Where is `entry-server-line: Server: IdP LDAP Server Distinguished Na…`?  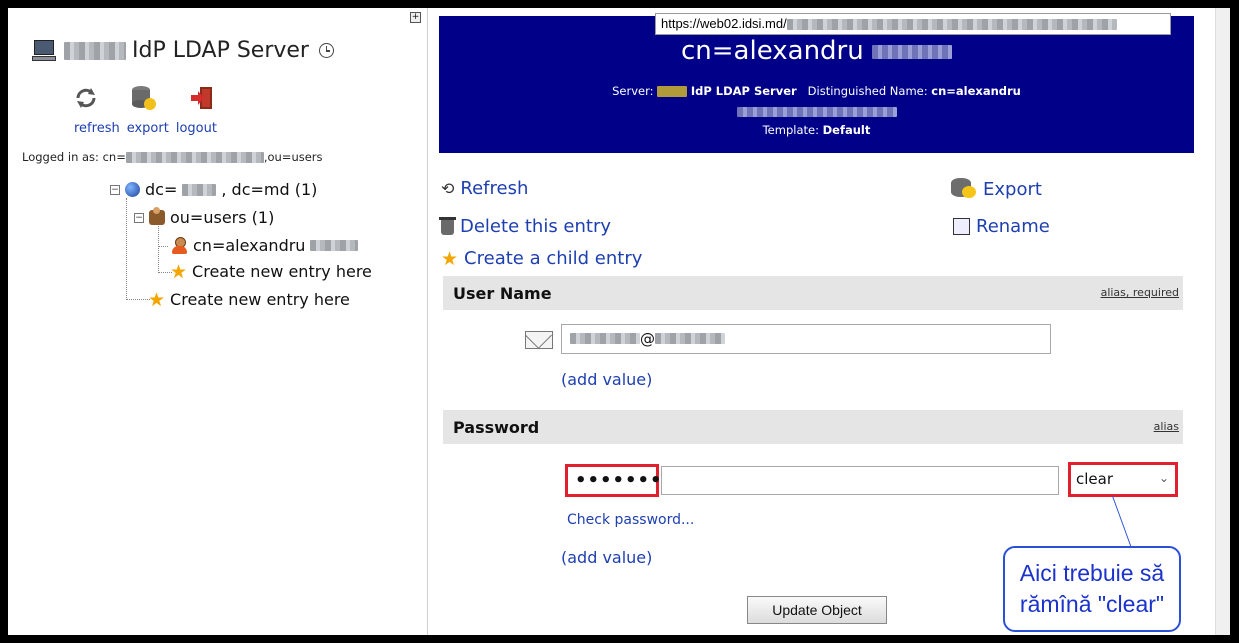
entry-server-line: Server: IdP LDAP Server Distinguished Na… is located at coordinates (816, 91).